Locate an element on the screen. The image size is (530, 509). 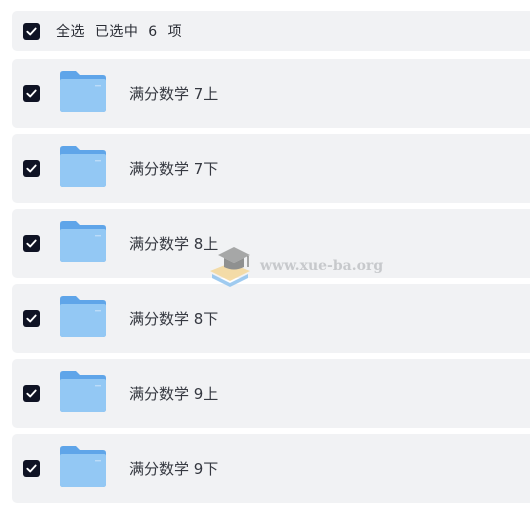
select-all-bar: 全选 已选中 6 项 is located at coordinates (271, 31).